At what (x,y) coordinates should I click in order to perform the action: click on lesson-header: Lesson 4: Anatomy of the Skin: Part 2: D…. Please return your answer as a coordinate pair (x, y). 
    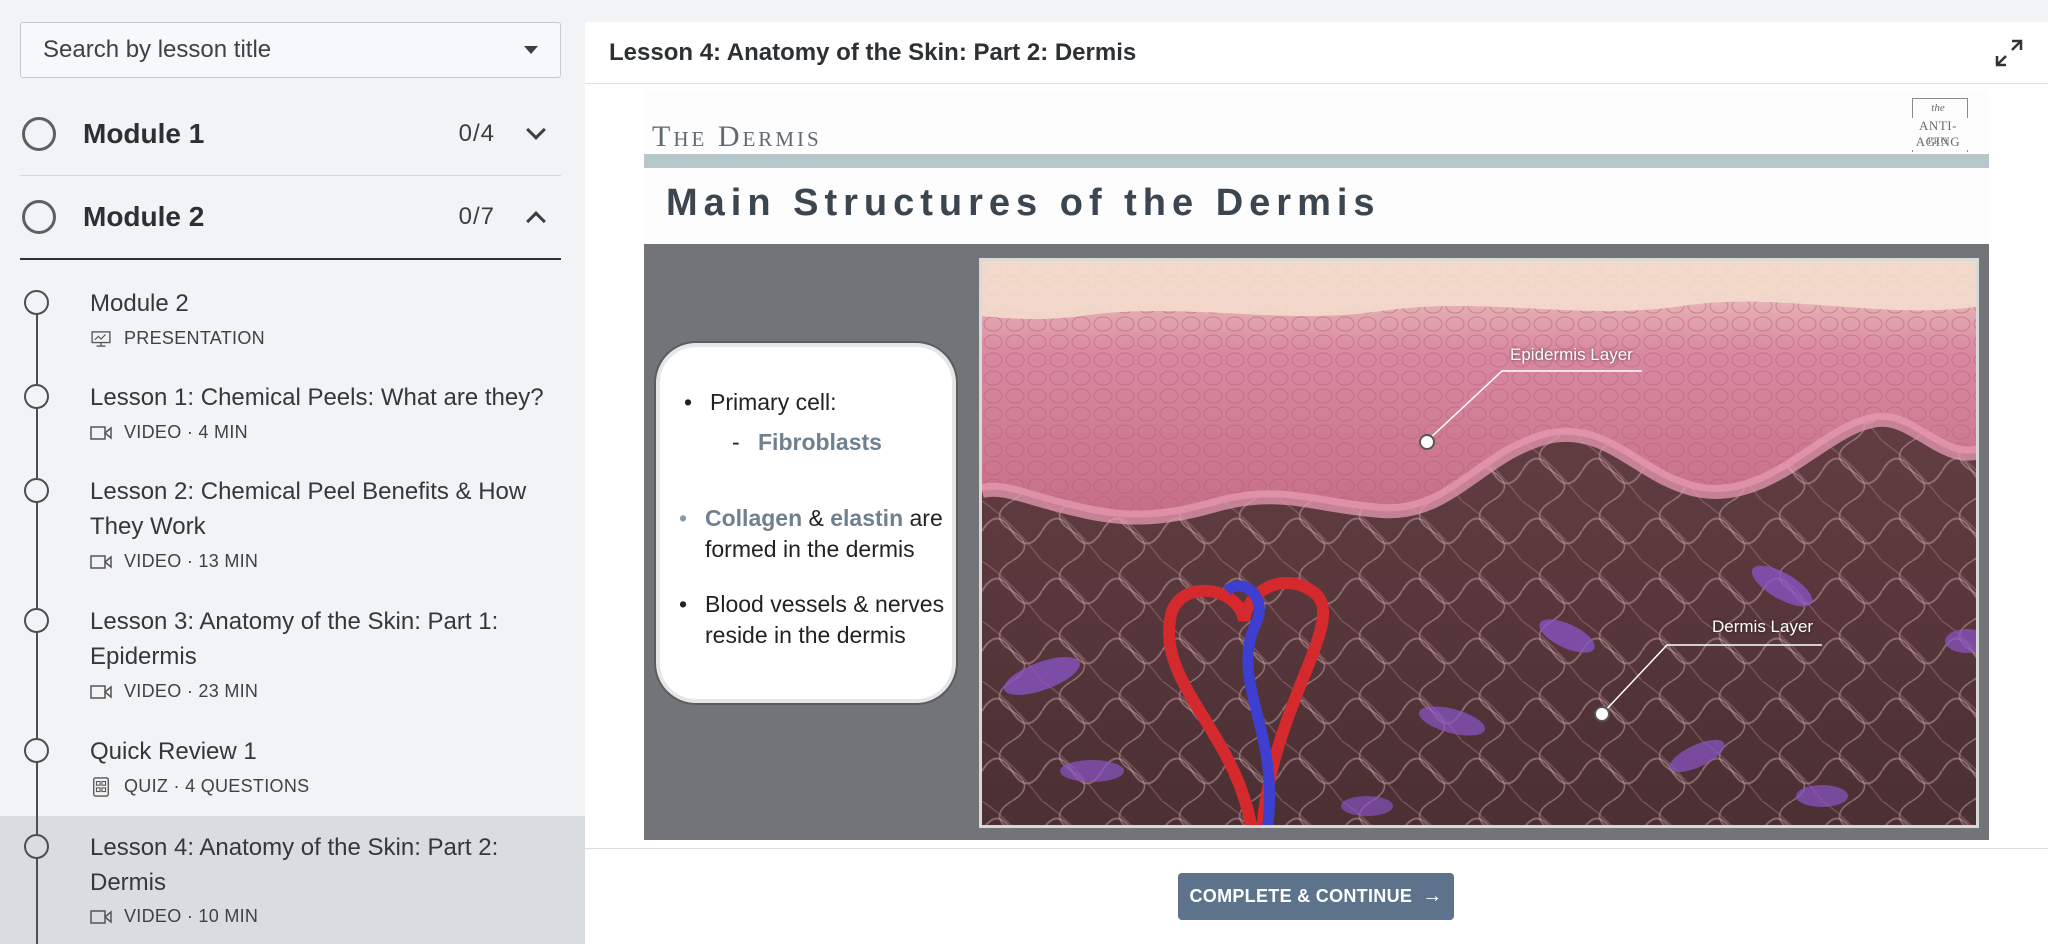
    Looking at the image, I should click on (1316, 53).